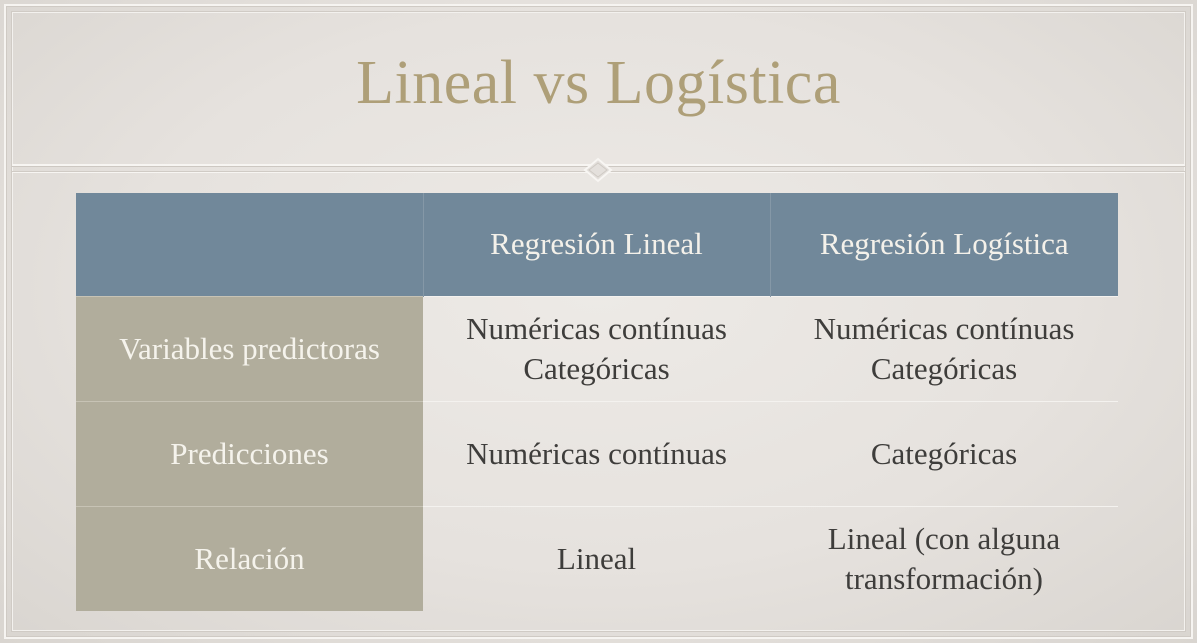 This screenshot has height=643, width=1197. I want to click on header-cell-logistic-regression: Regresión Logística, so click(944, 244).